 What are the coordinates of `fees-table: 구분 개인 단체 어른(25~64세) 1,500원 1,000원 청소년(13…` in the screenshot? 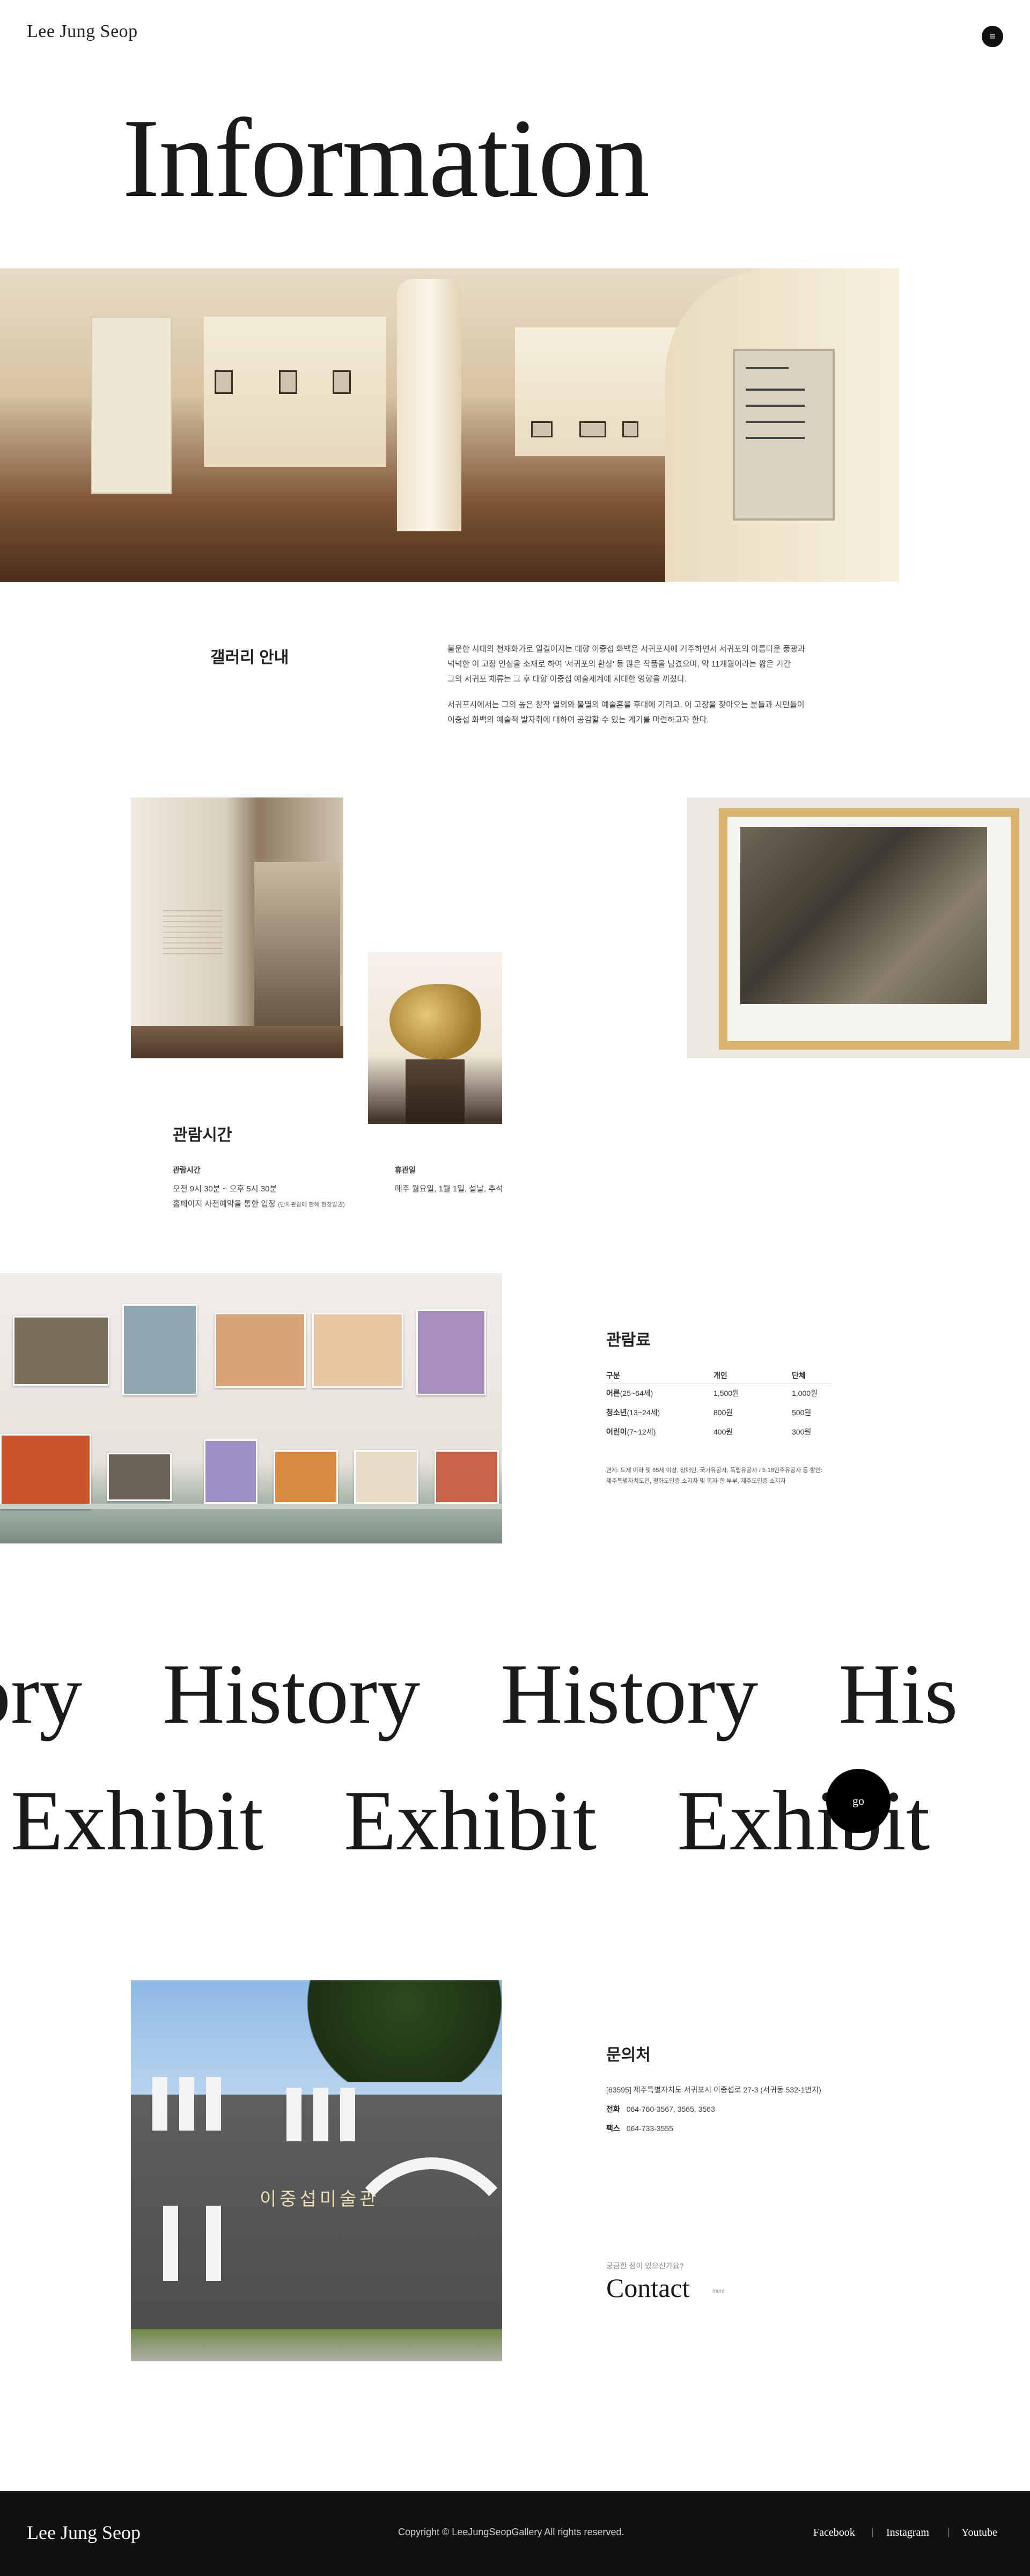 It's located at (719, 1404).